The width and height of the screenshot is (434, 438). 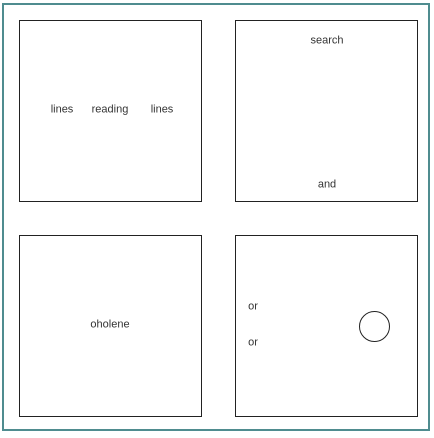 I want to click on panel-2-label-bottom: and, so click(x=327, y=184).